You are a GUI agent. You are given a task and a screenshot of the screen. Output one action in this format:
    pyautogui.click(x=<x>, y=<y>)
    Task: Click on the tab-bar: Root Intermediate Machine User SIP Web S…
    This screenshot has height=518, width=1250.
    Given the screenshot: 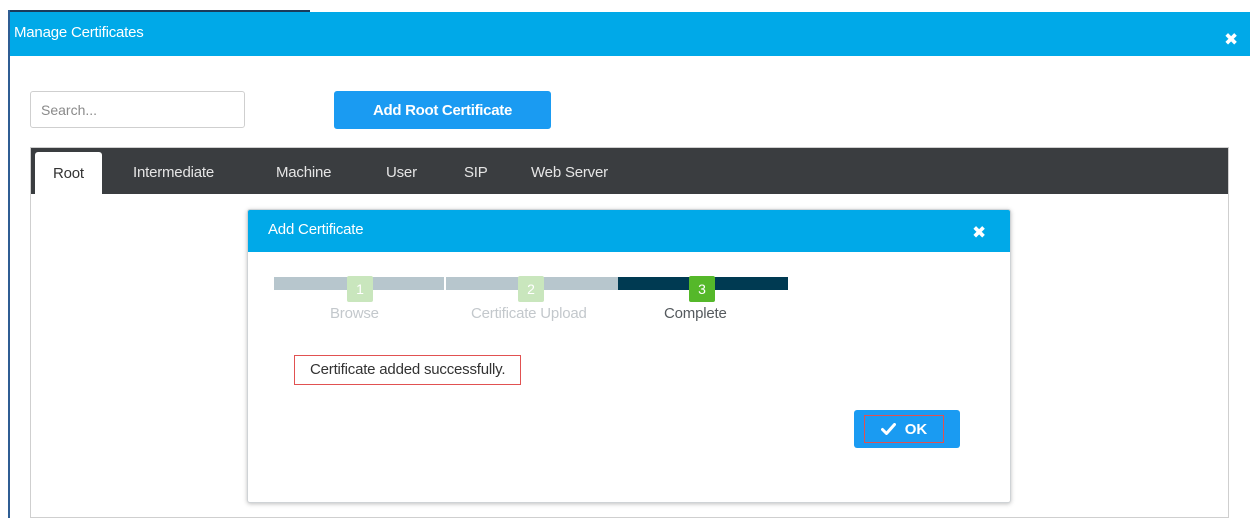 What is the action you would take?
    pyautogui.click(x=629, y=171)
    